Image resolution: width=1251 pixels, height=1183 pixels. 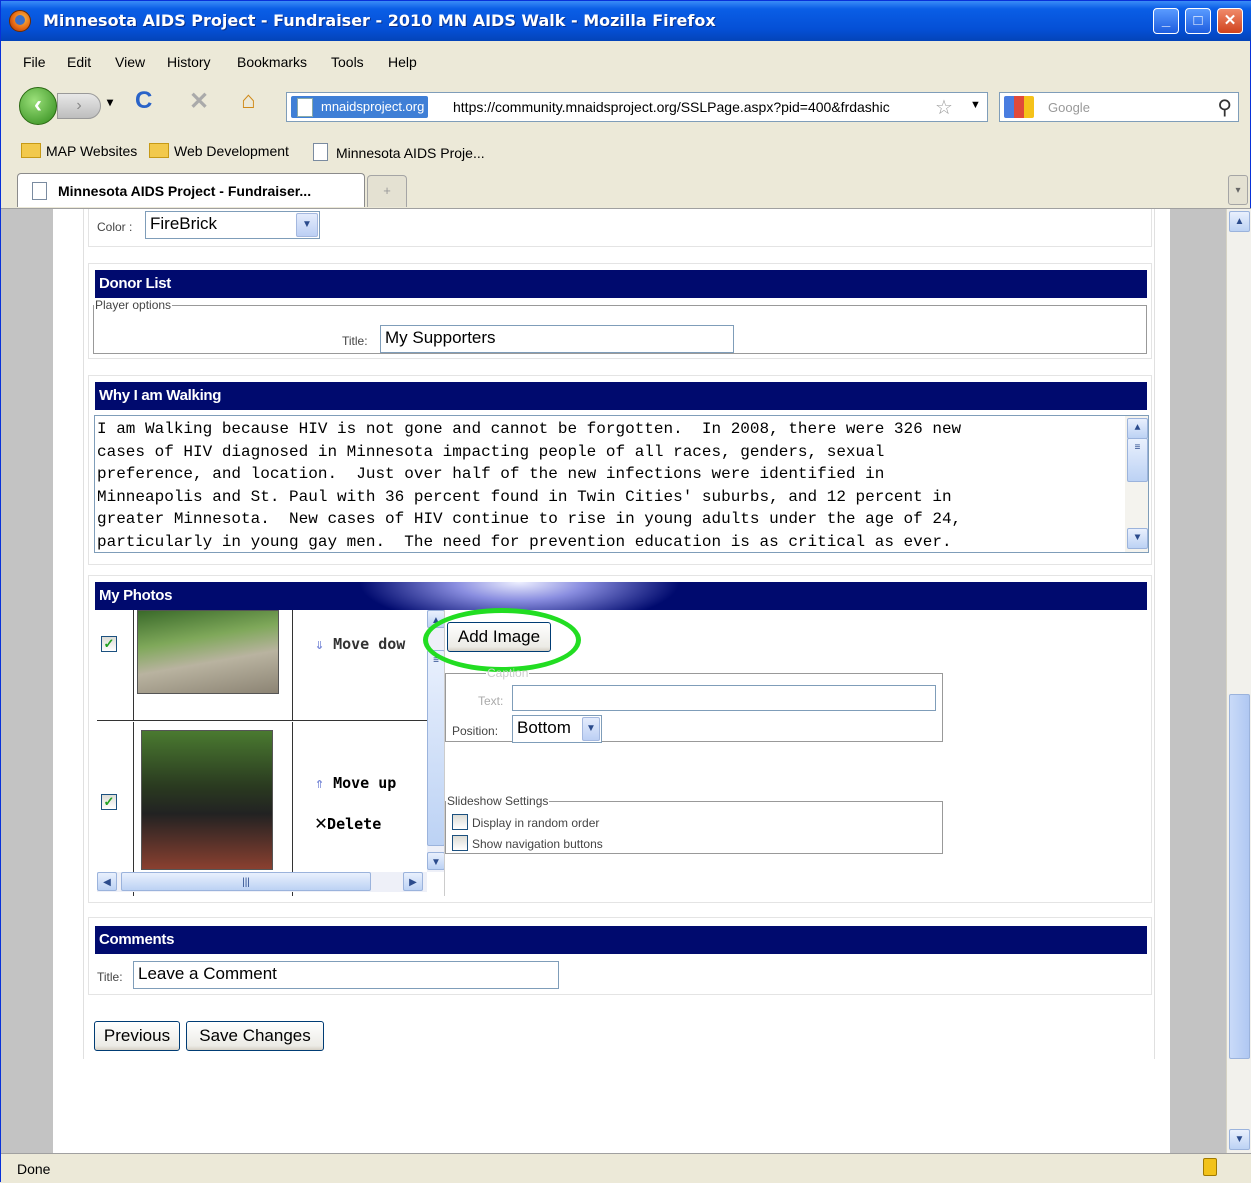 What do you see at coordinates (1230, 21) in the screenshot?
I see `close-button: ✕` at bounding box center [1230, 21].